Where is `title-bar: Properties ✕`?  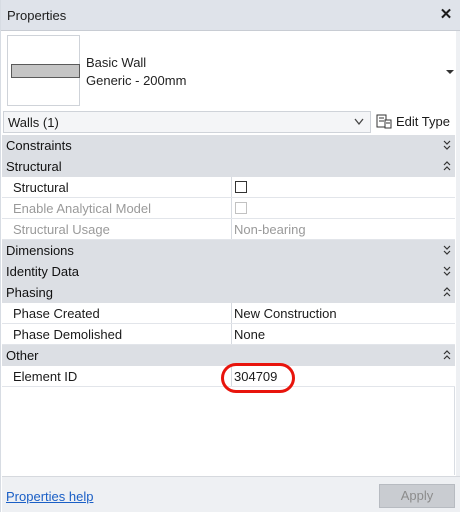
title-bar: Properties ✕ is located at coordinates (230, 15).